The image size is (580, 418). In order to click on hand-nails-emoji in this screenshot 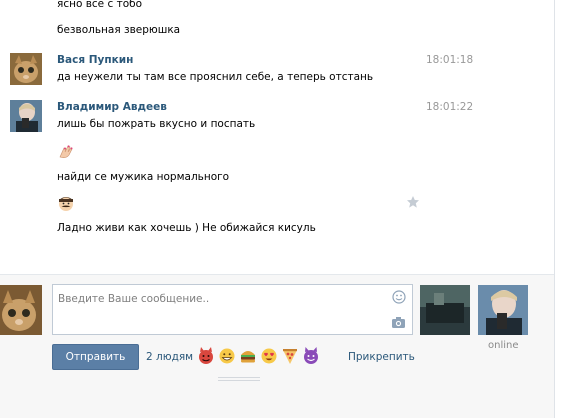, I will do `click(66, 152)`.